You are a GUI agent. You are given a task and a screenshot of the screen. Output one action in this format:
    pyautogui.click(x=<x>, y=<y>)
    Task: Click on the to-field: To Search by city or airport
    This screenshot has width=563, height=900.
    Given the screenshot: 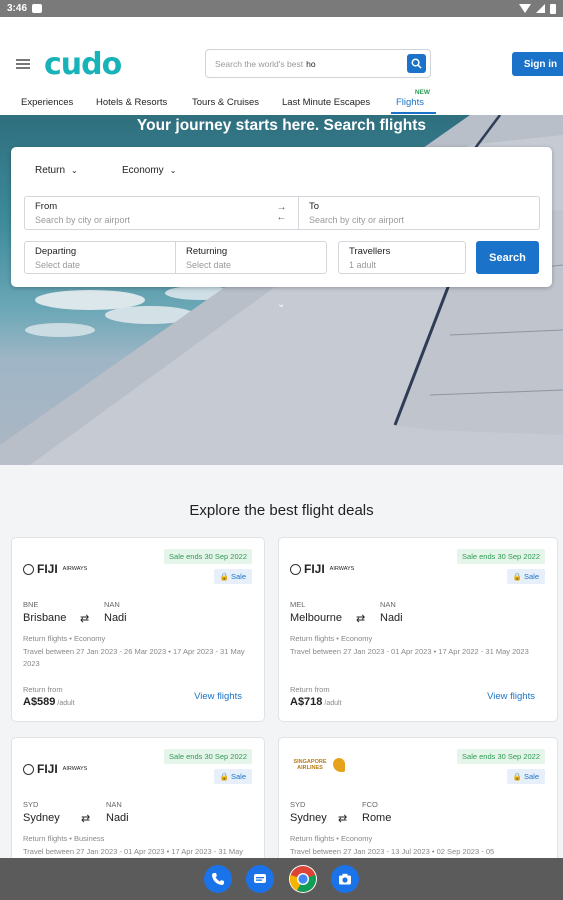 What is the action you would take?
    pyautogui.click(x=419, y=213)
    